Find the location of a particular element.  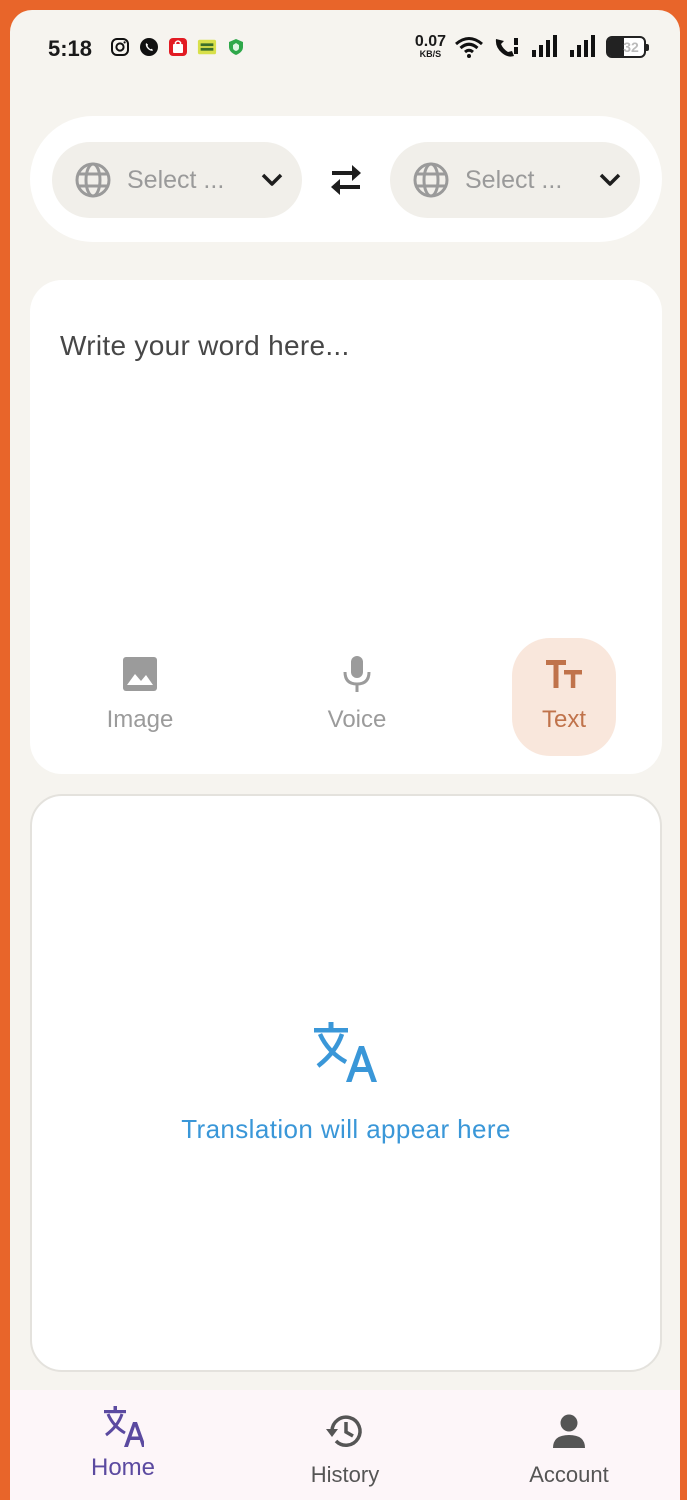

mic-icon is located at coordinates (357, 674).